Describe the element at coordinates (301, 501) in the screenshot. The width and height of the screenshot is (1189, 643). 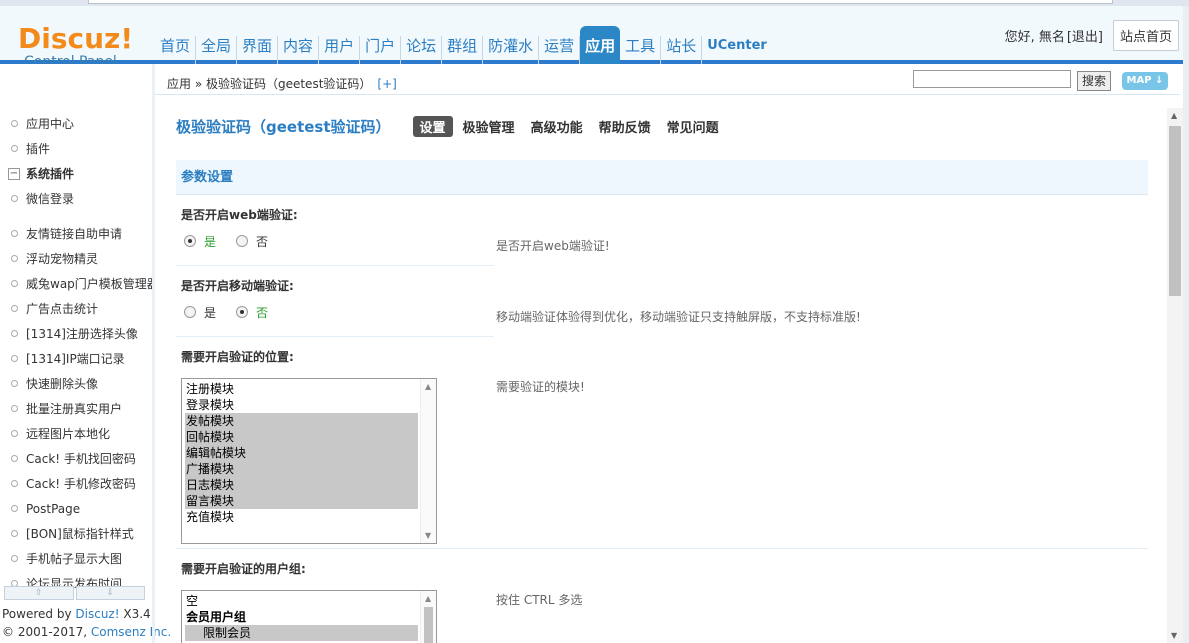
I see `position-option: 留言模块` at that location.